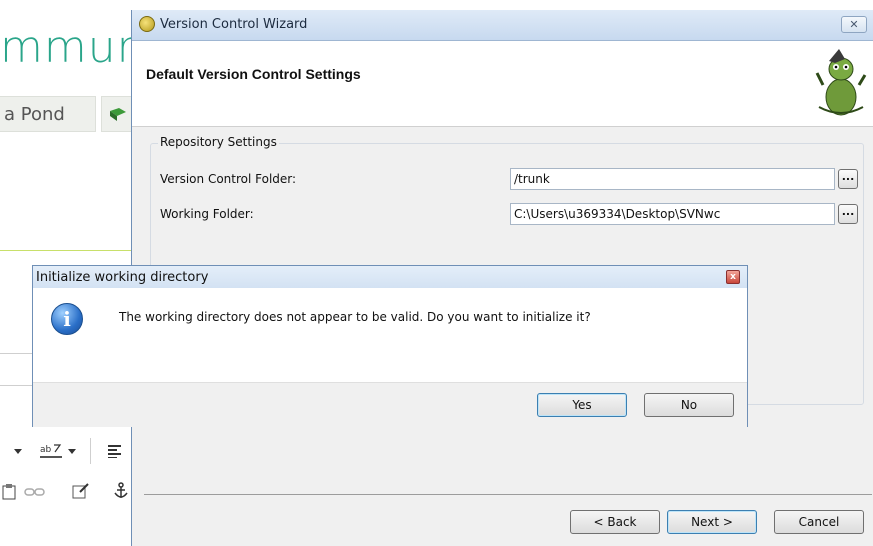 This screenshot has height=546, width=873. I want to click on tab-pond: a Pond, so click(48, 114).